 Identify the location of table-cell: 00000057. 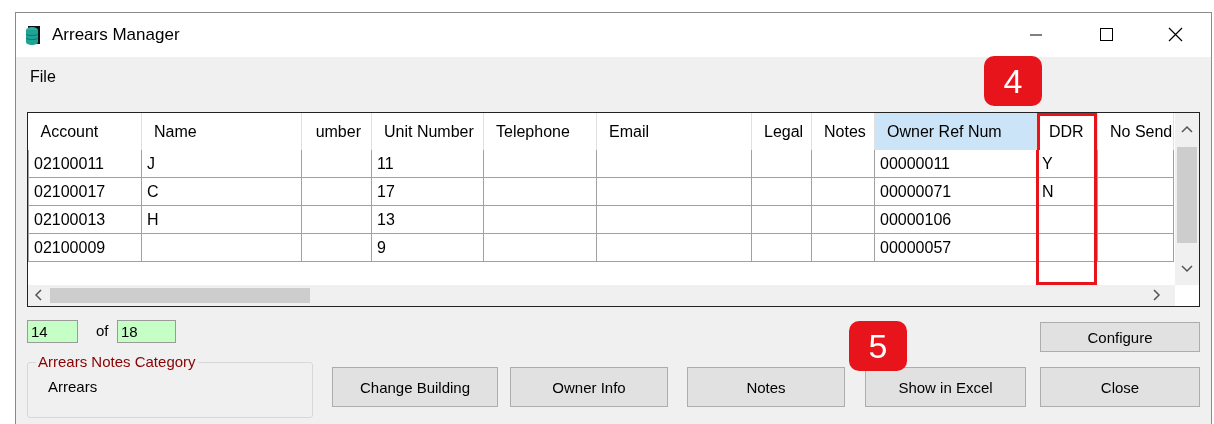
(916, 247).